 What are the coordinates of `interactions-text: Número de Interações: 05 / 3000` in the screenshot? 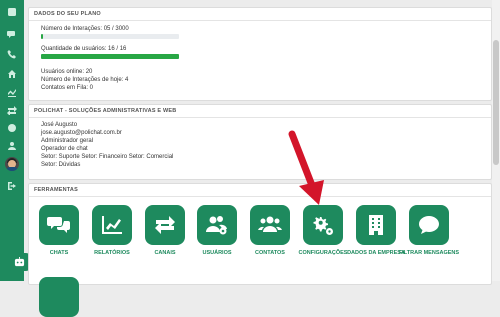 It's located at (85, 29).